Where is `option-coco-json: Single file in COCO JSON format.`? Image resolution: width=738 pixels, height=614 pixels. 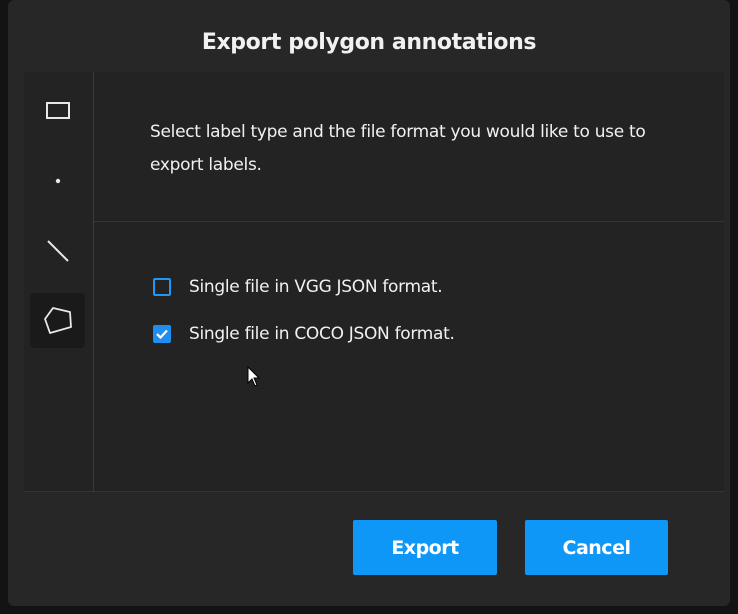 option-coco-json: Single file in COCO JSON format. is located at coordinates (304, 334).